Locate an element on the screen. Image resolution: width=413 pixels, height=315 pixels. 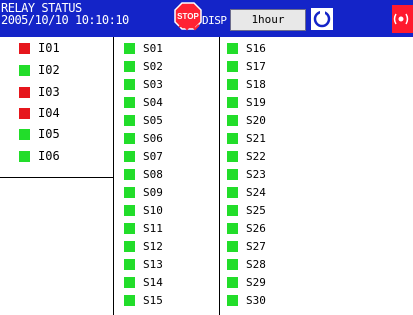
stop-icon: STOP is located at coordinates (188, 17).